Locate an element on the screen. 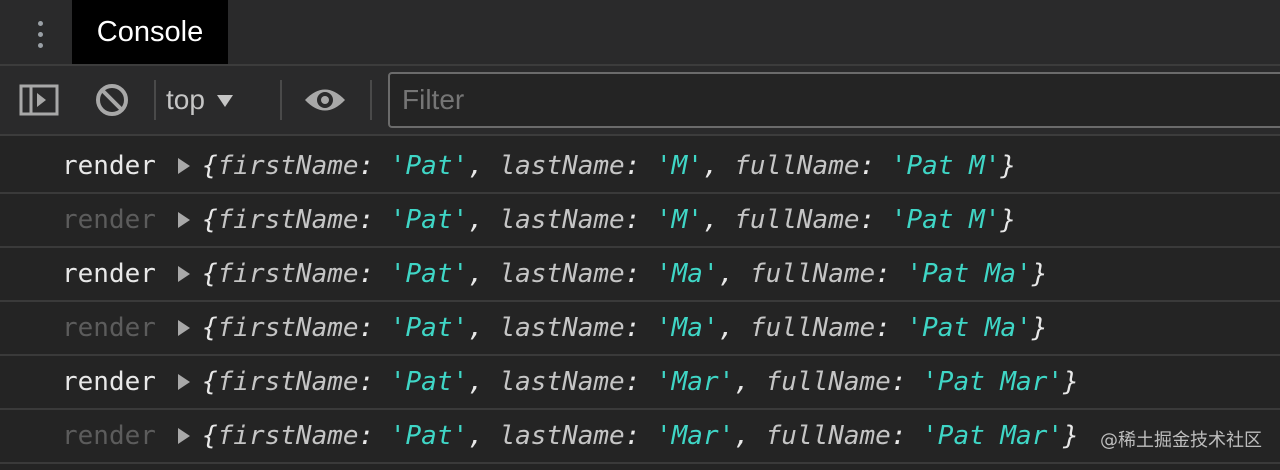 The image size is (1280, 470). divider is located at coordinates (640, 135).